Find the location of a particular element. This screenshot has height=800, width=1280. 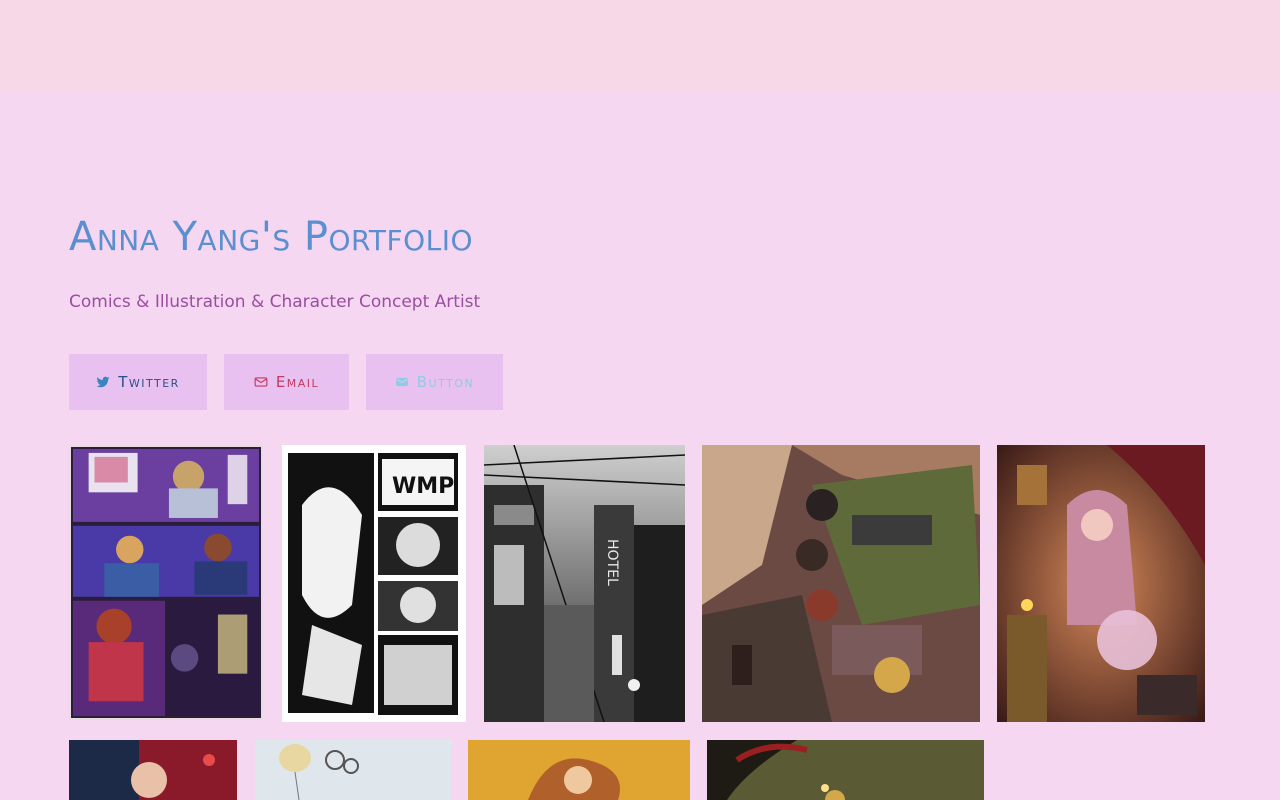

email-button-label: Email is located at coordinates (297, 382).